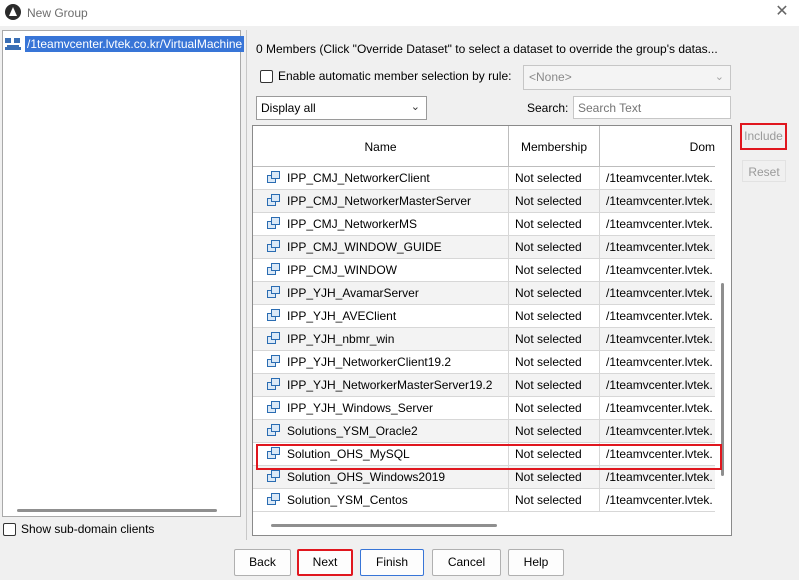 The width and height of the screenshot is (799, 580). Describe the element at coordinates (266, 76) in the screenshot. I see `auto-selection-checkbox` at that location.